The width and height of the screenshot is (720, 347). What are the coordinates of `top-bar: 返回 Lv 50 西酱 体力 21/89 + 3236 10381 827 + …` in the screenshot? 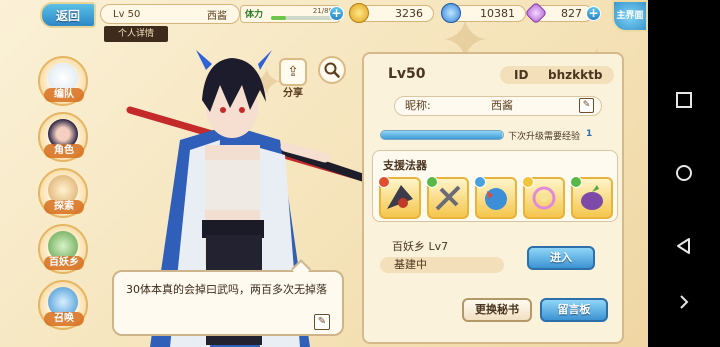 It's located at (324, 16).